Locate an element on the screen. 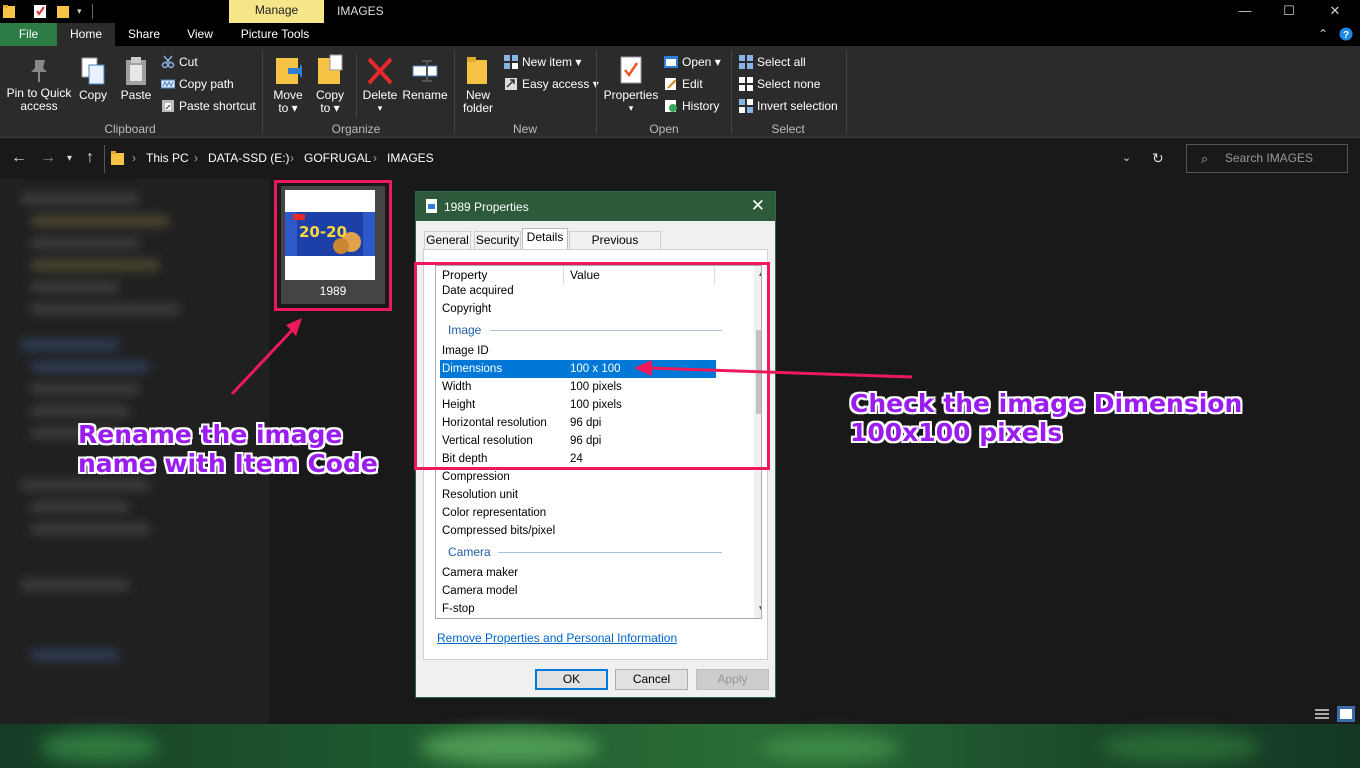  annotation-dimension-line1: Check the image Dimension is located at coordinates (1046, 403).